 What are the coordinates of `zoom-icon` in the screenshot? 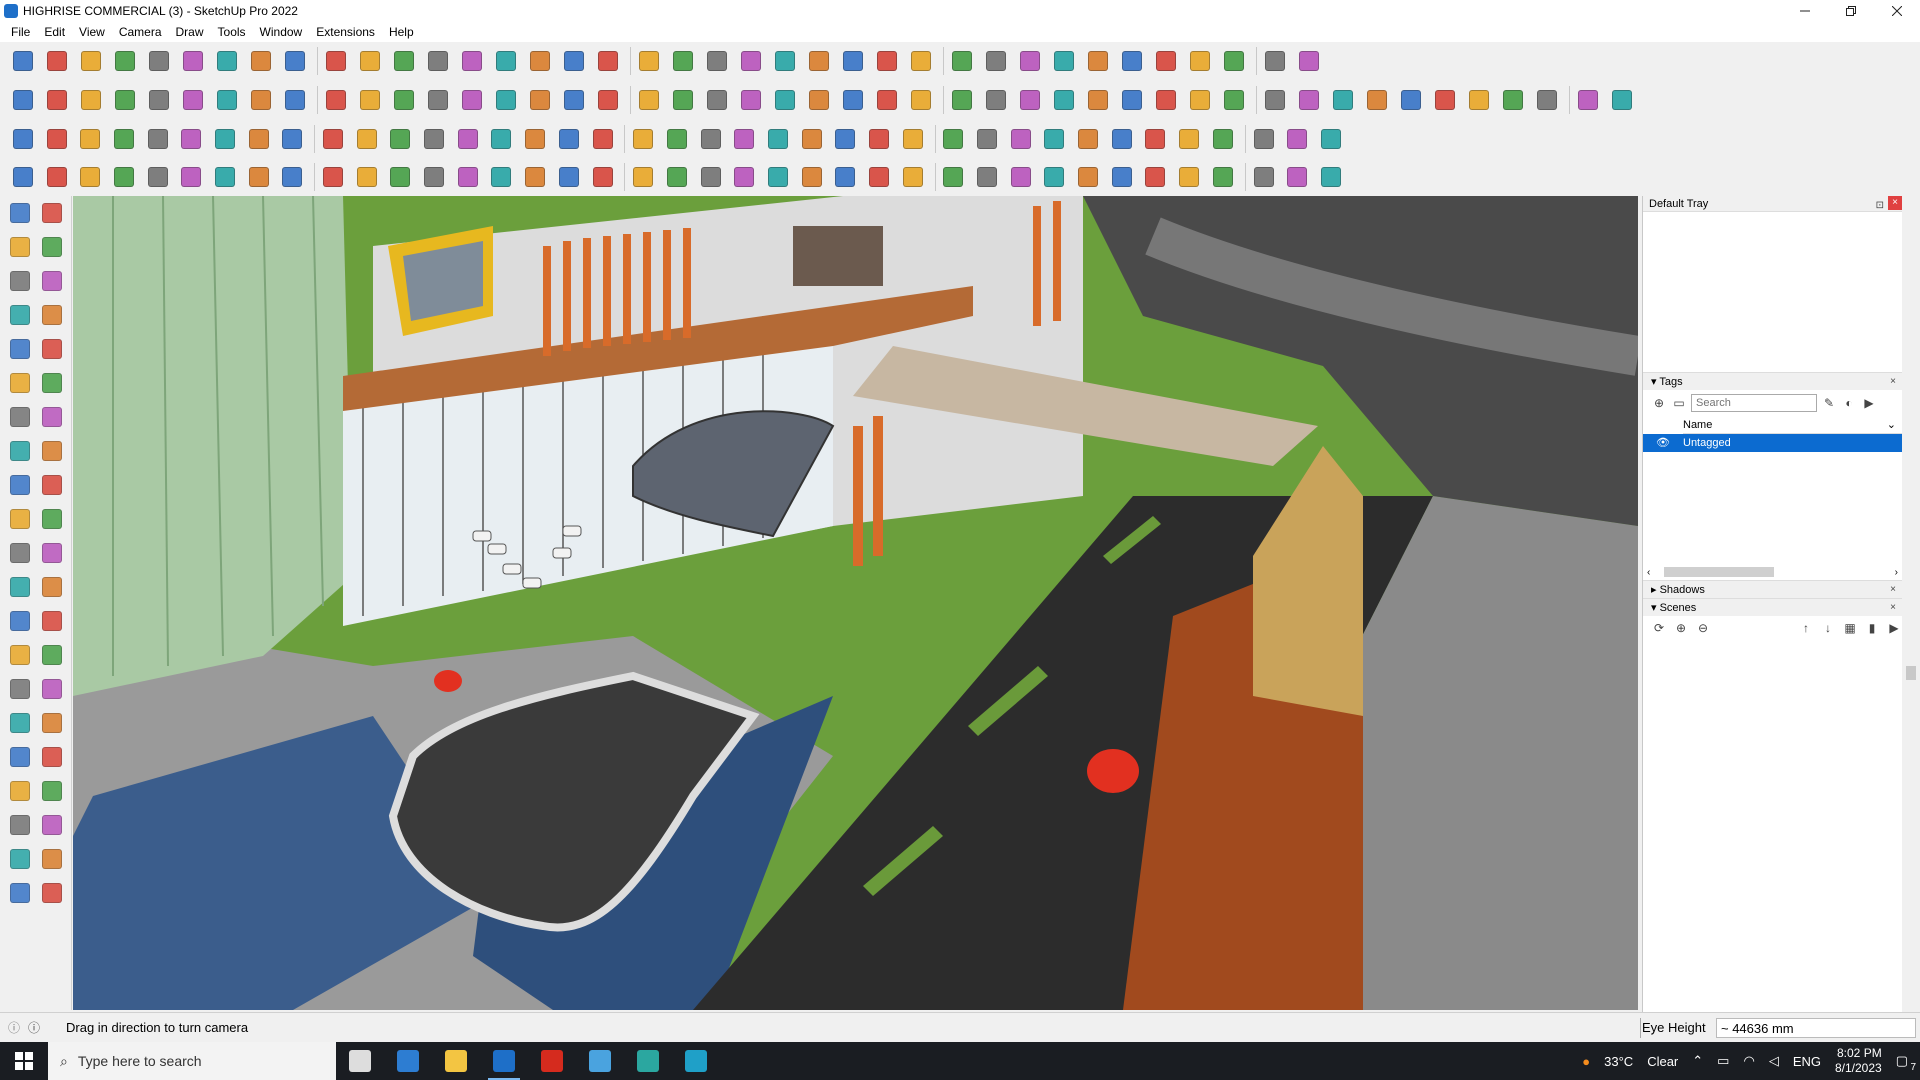 It's located at (20, 723).